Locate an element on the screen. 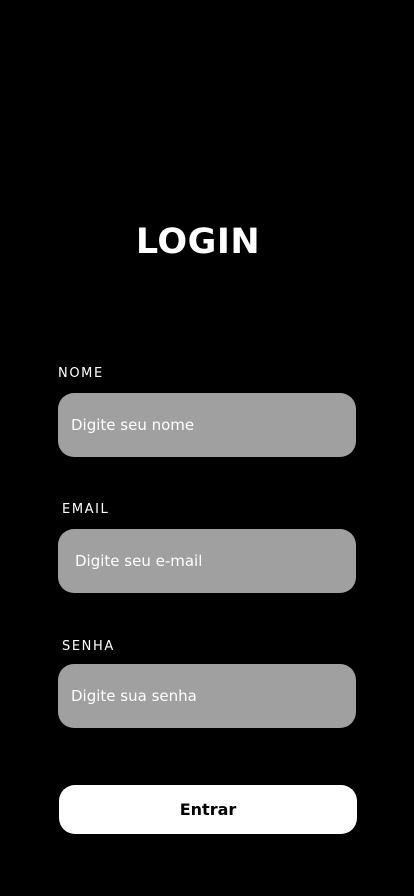  email-input is located at coordinates (207, 561).